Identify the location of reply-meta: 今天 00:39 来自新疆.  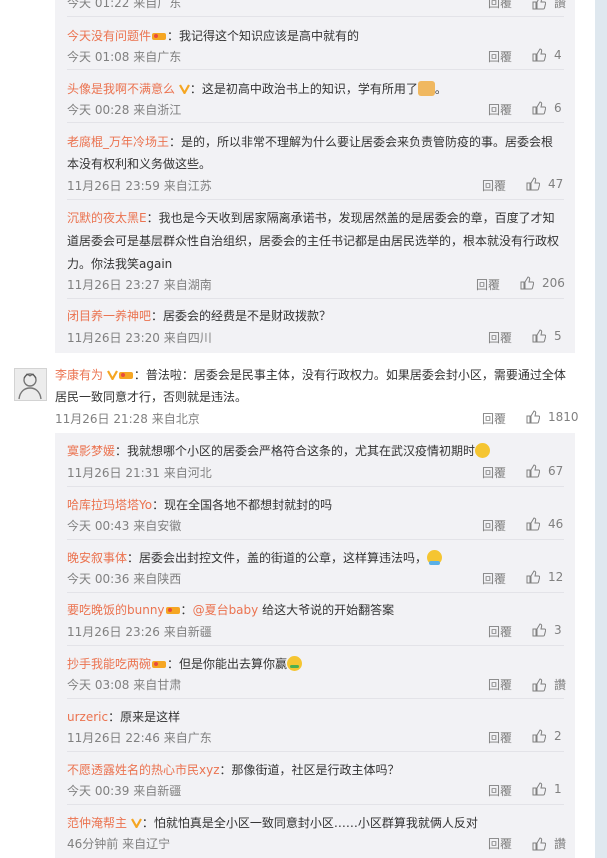
(124, 791).